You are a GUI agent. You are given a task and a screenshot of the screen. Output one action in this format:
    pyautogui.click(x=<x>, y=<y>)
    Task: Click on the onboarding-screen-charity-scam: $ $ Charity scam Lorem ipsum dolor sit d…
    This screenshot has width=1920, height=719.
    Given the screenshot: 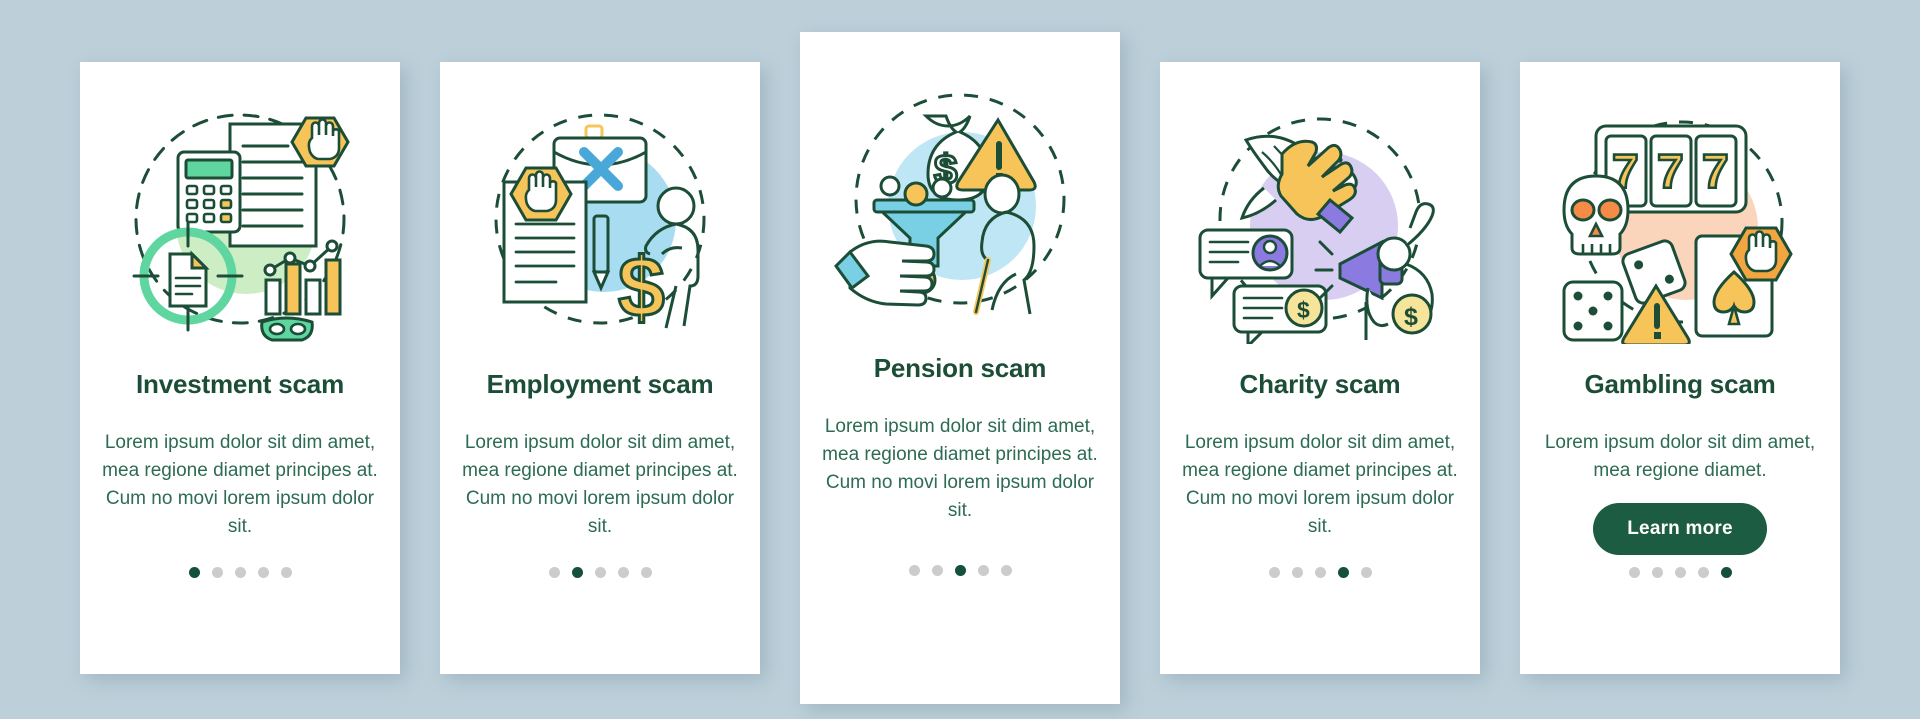 What is the action you would take?
    pyautogui.click(x=1320, y=368)
    